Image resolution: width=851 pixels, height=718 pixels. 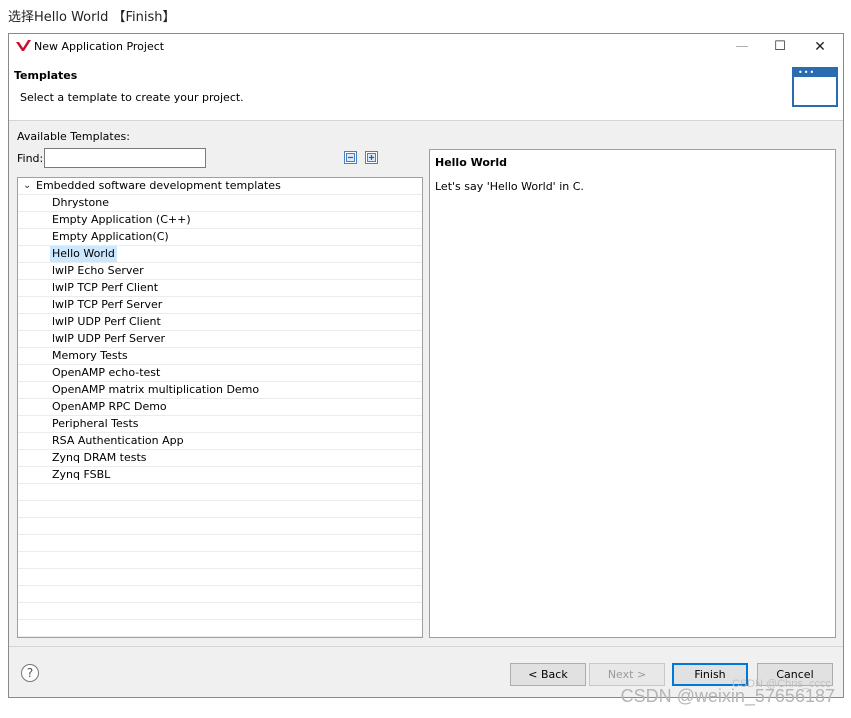 I want to click on page-title: Templates, so click(x=46, y=75).